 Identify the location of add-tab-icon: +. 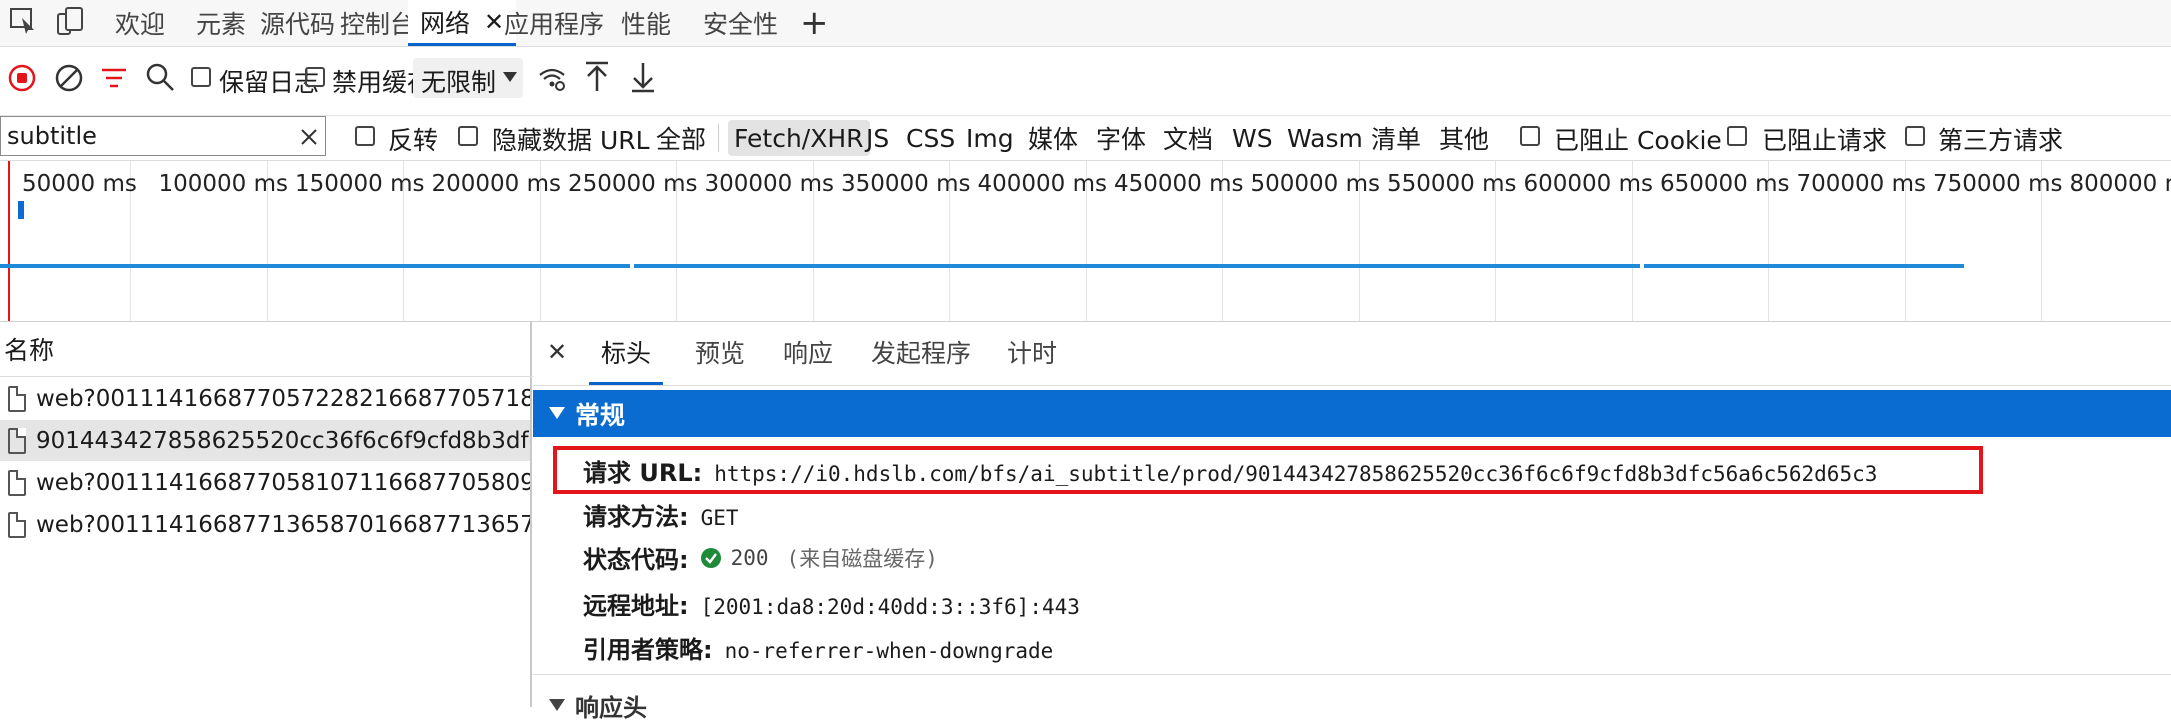
(814, 23).